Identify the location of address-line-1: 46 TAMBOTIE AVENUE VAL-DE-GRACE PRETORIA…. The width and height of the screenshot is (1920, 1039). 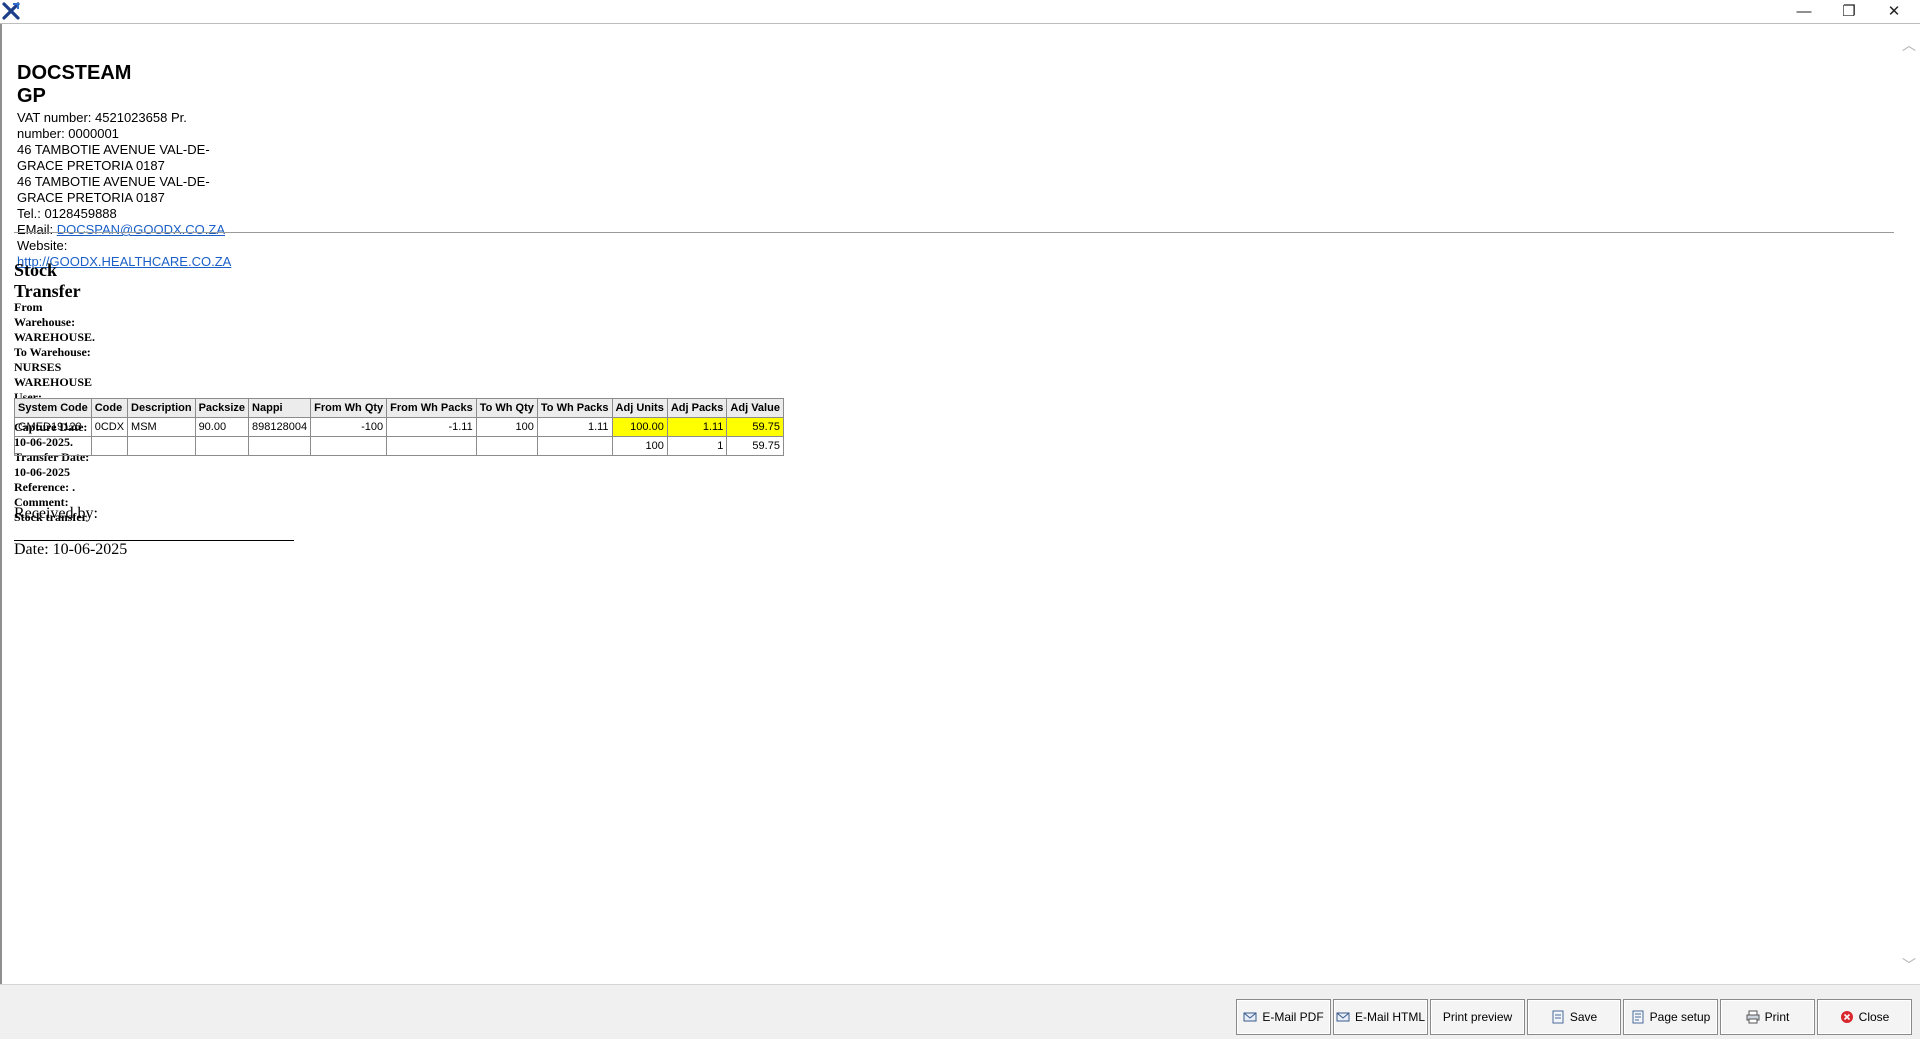
(113, 157).